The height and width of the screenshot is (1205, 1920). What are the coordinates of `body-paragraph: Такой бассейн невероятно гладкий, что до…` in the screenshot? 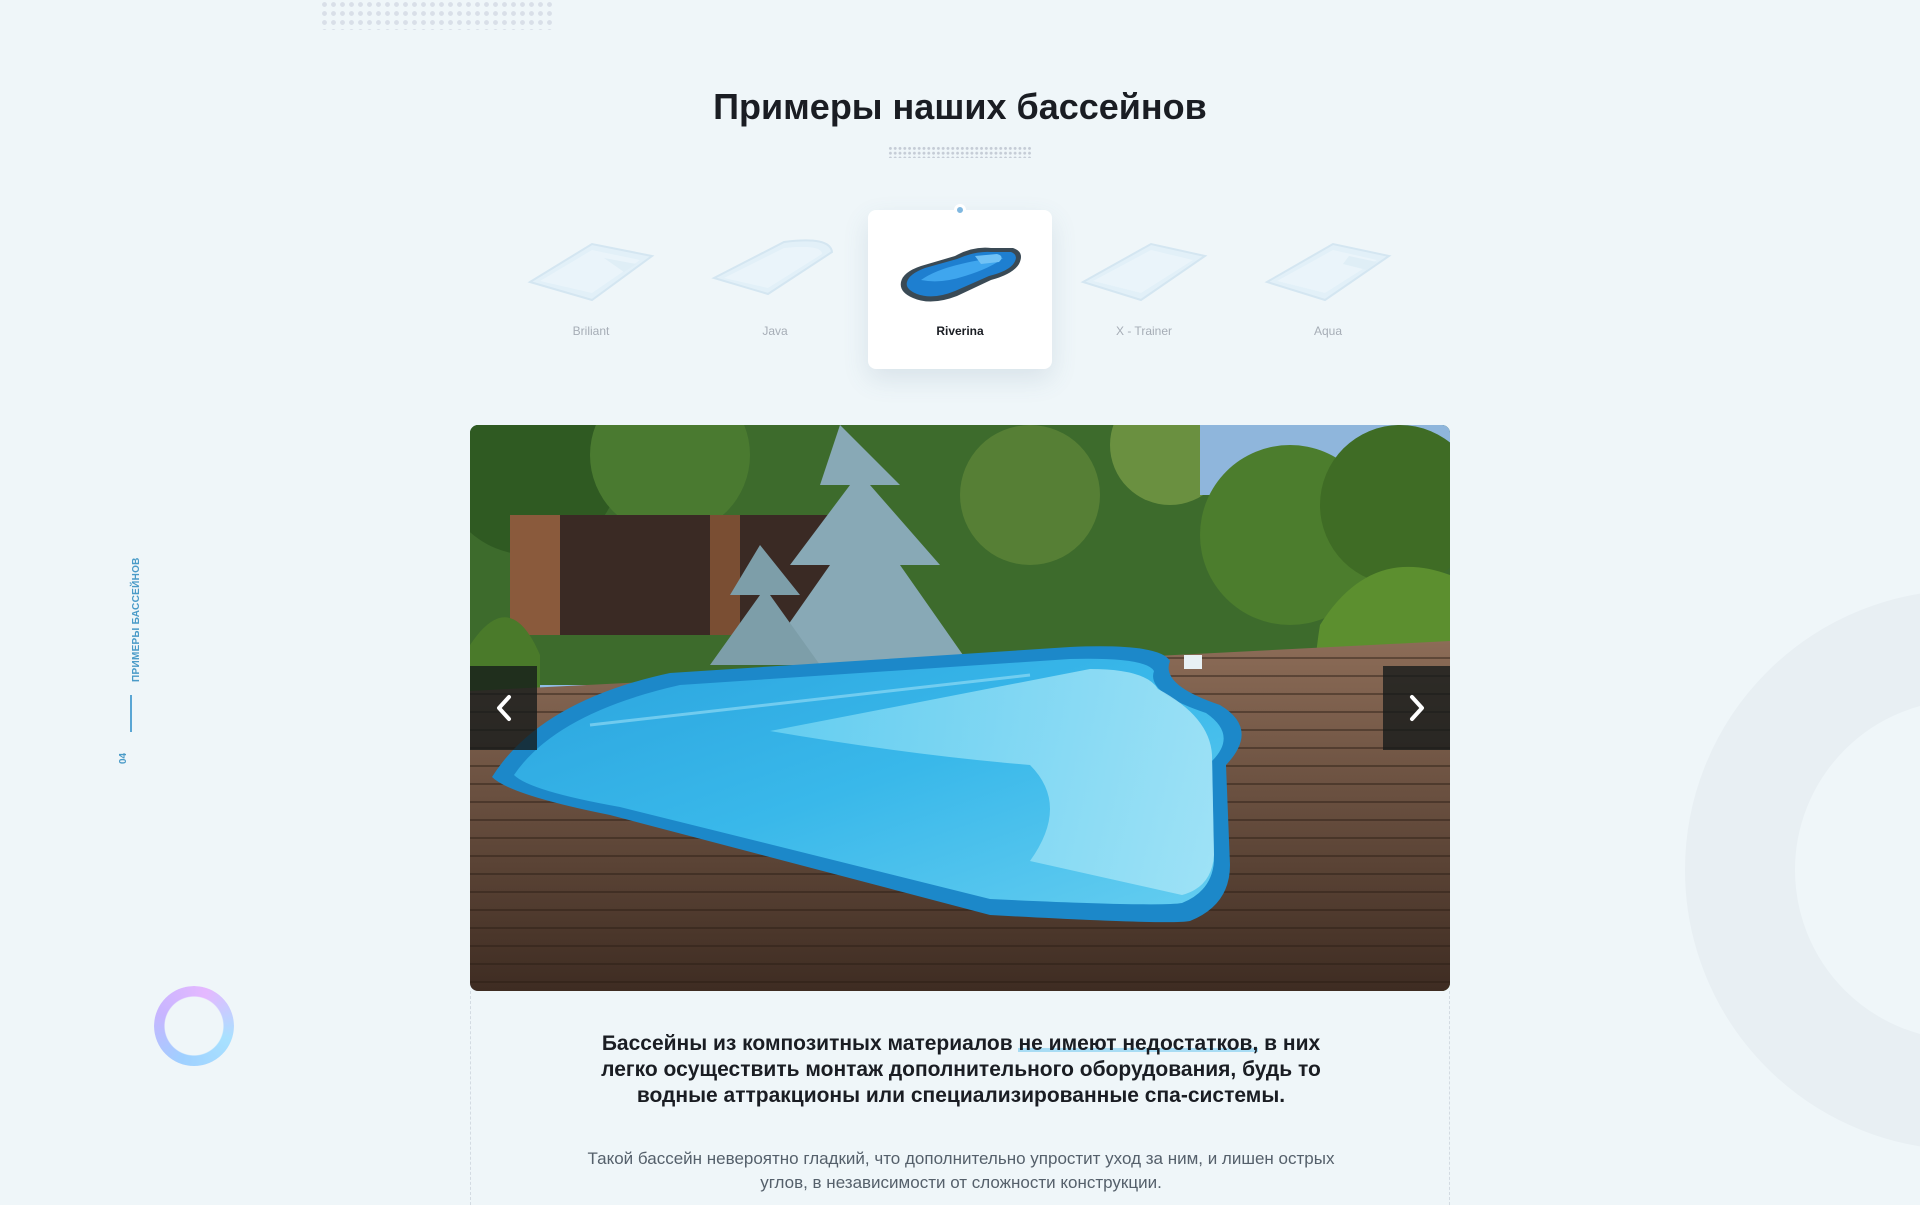 It's located at (961, 1170).